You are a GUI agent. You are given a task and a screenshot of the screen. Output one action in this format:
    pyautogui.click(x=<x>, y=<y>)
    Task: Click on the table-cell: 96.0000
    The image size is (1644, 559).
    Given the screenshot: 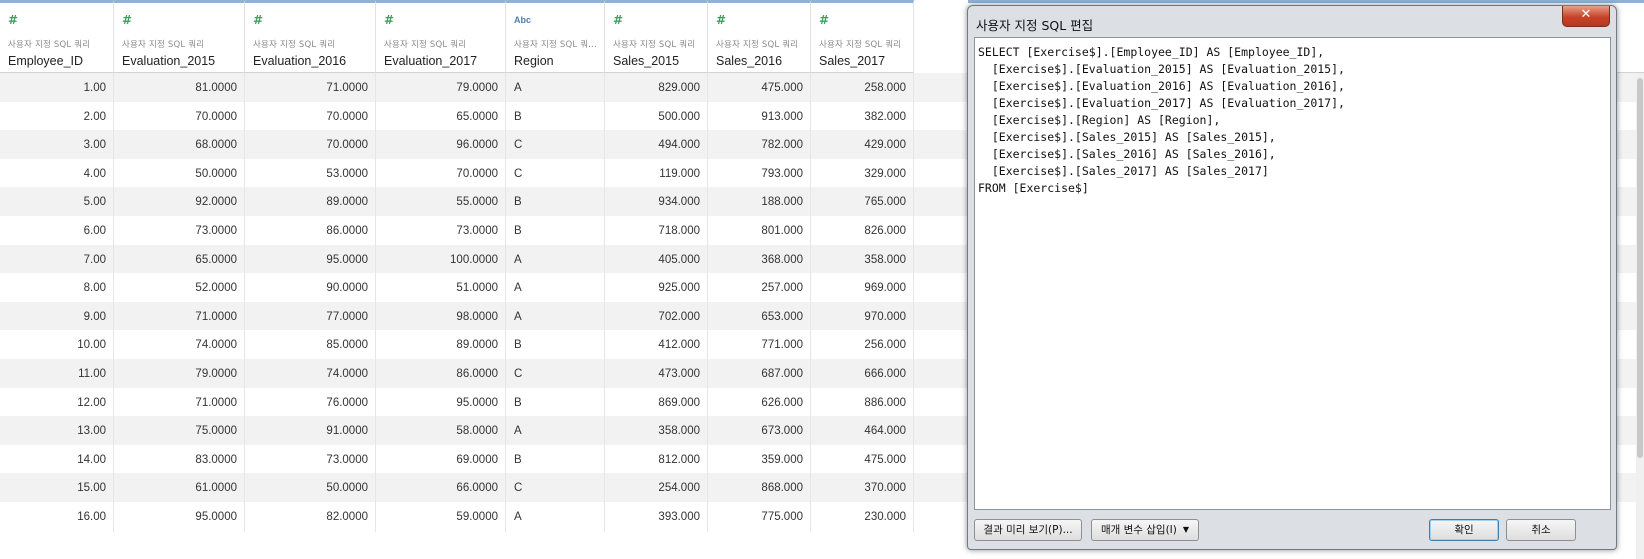 What is the action you would take?
    pyautogui.click(x=441, y=145)
    